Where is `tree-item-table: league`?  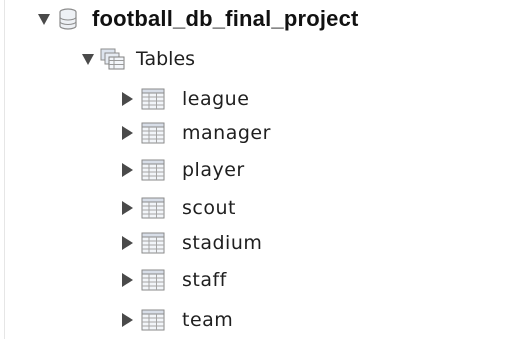 tree-item-table: league is located at coordinates (185, 99).